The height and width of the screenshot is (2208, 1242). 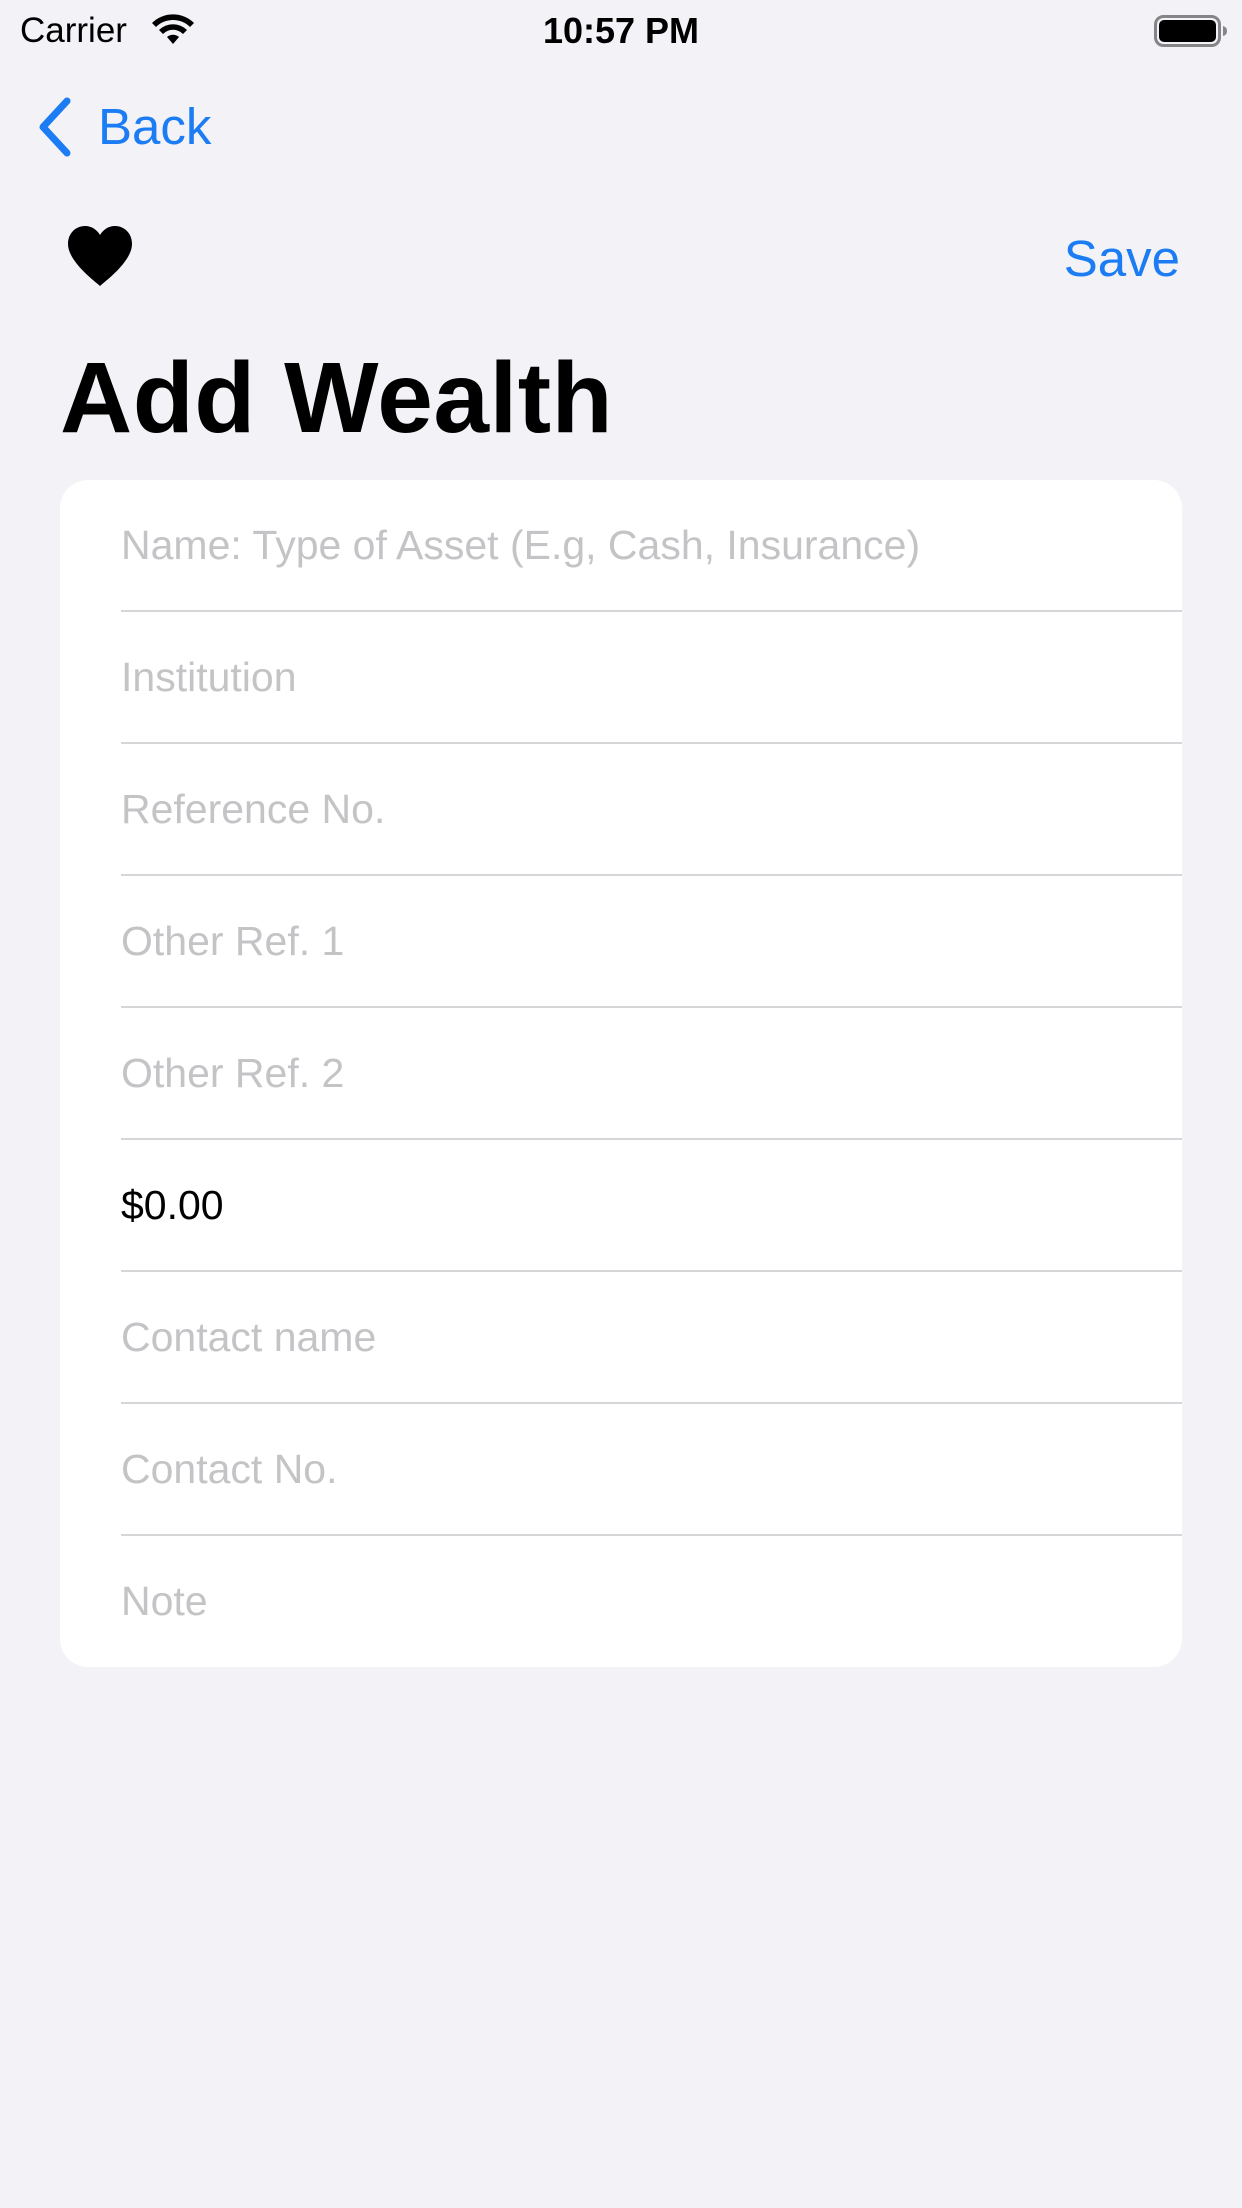 I want to click on other-ref-2-field, so click(x=651, y=1073).